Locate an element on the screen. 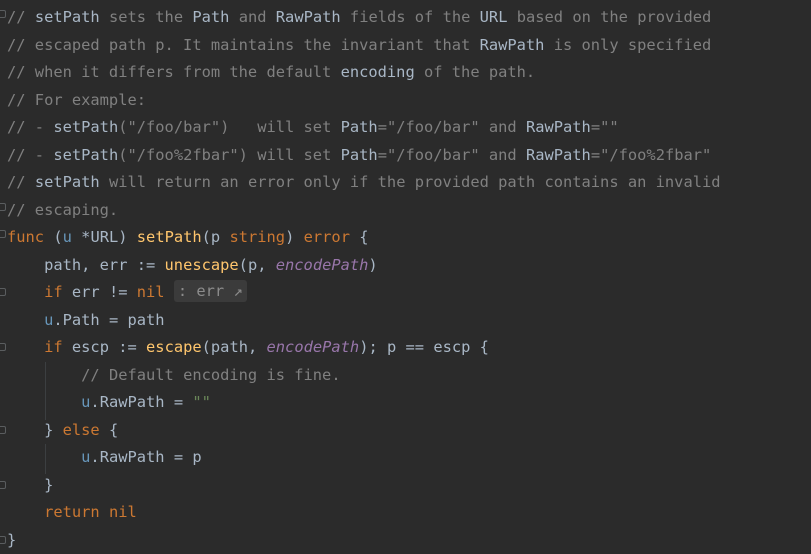 The height and width of the screenshot is (554, 811). code-token: // escaping. is located at coordinates (62, 210).